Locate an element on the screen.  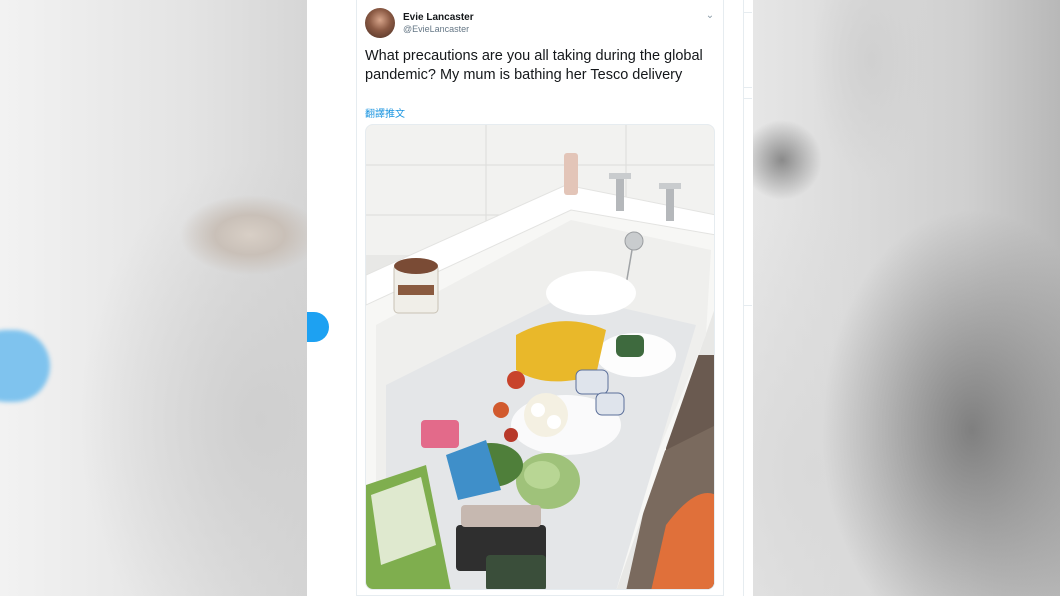
blurred-blue-bubble is located at coordinates (25, 366).